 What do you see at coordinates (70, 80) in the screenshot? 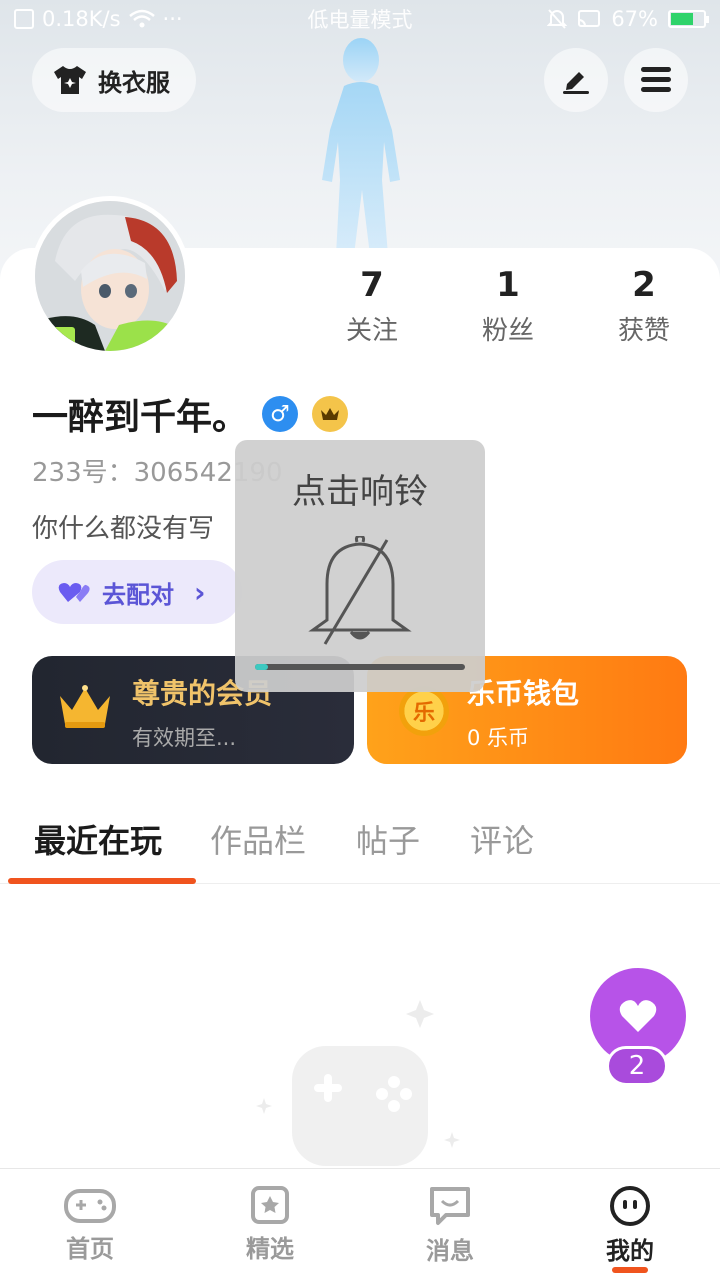
I see `tshirt-icon` at bounding box center [70, 80].